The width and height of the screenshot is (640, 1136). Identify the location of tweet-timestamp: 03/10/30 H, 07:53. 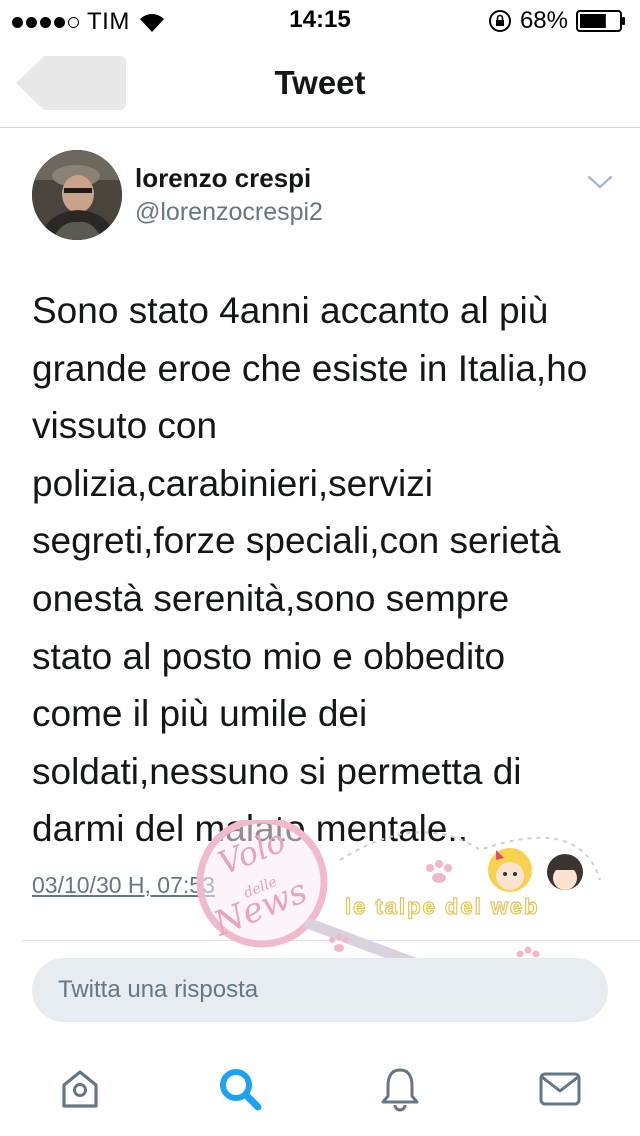
(123, 885).